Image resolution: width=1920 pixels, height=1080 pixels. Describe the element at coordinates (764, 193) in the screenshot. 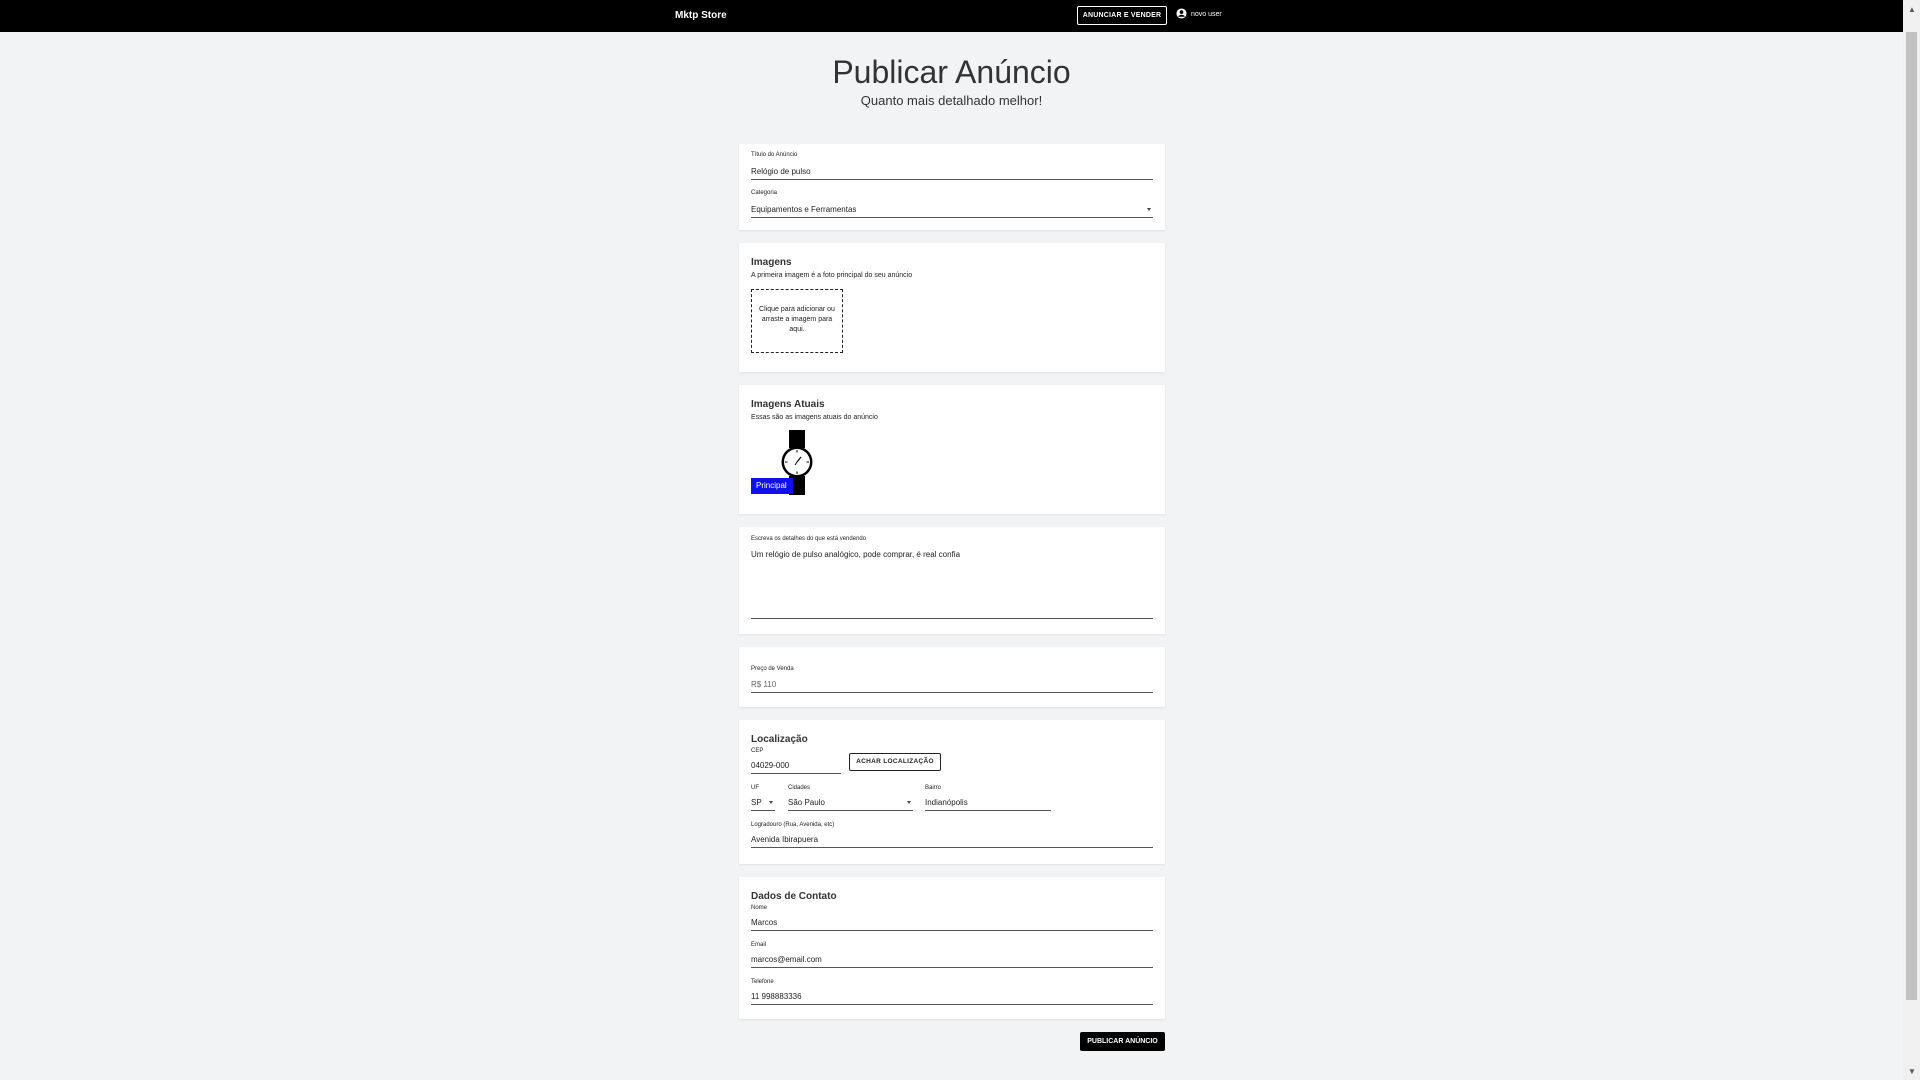

I see `category-label: Categoria` at that location.